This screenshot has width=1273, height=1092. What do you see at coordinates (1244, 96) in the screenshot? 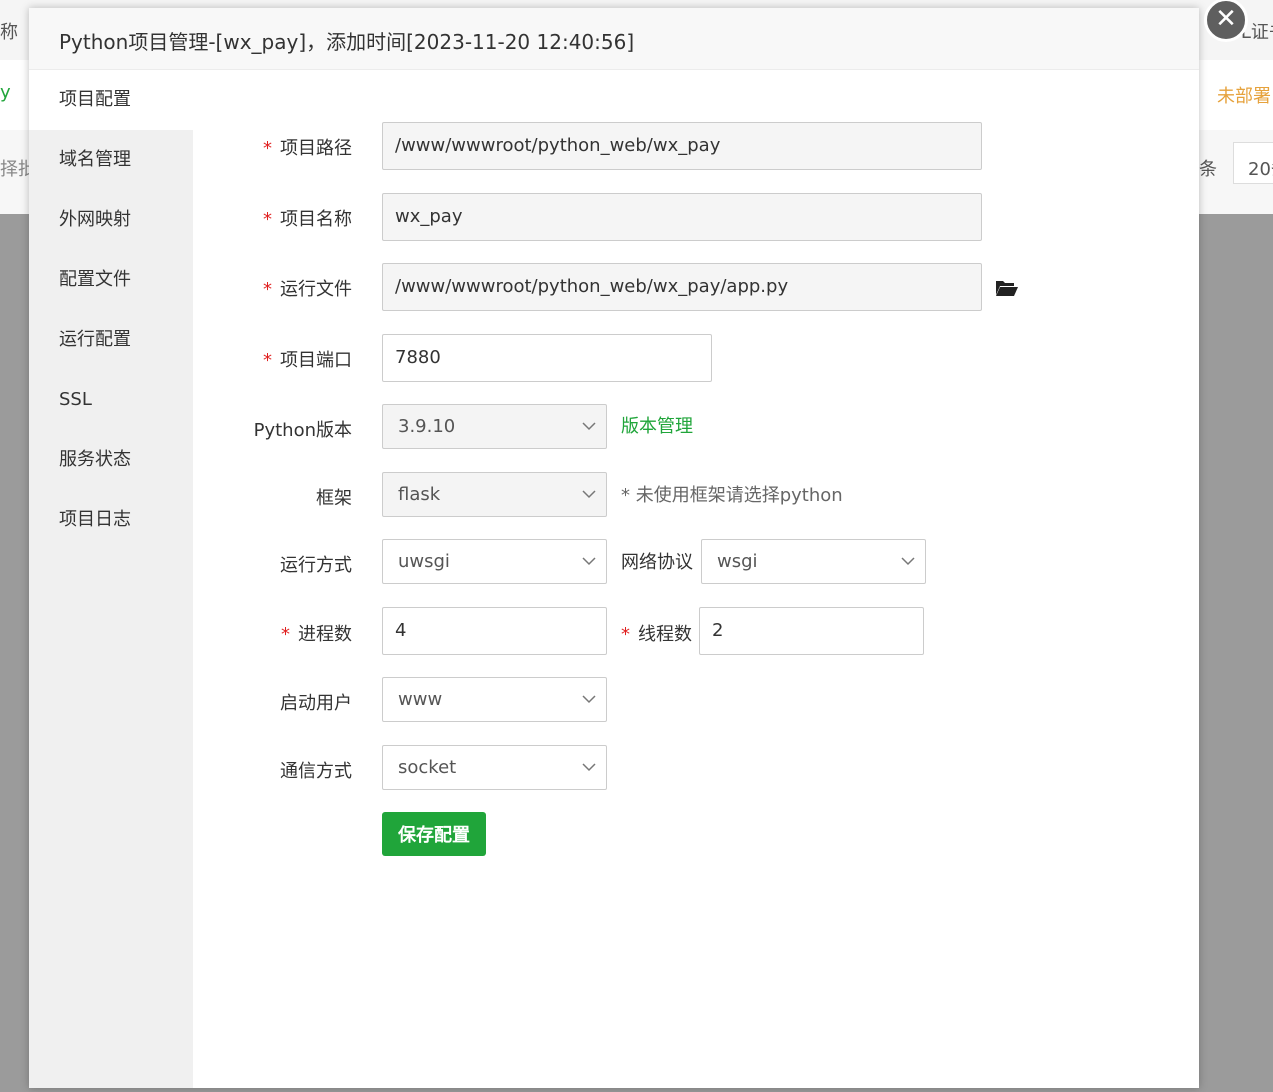
I see `bg-status-text: 未部署` at bounding box center [1244, 96].